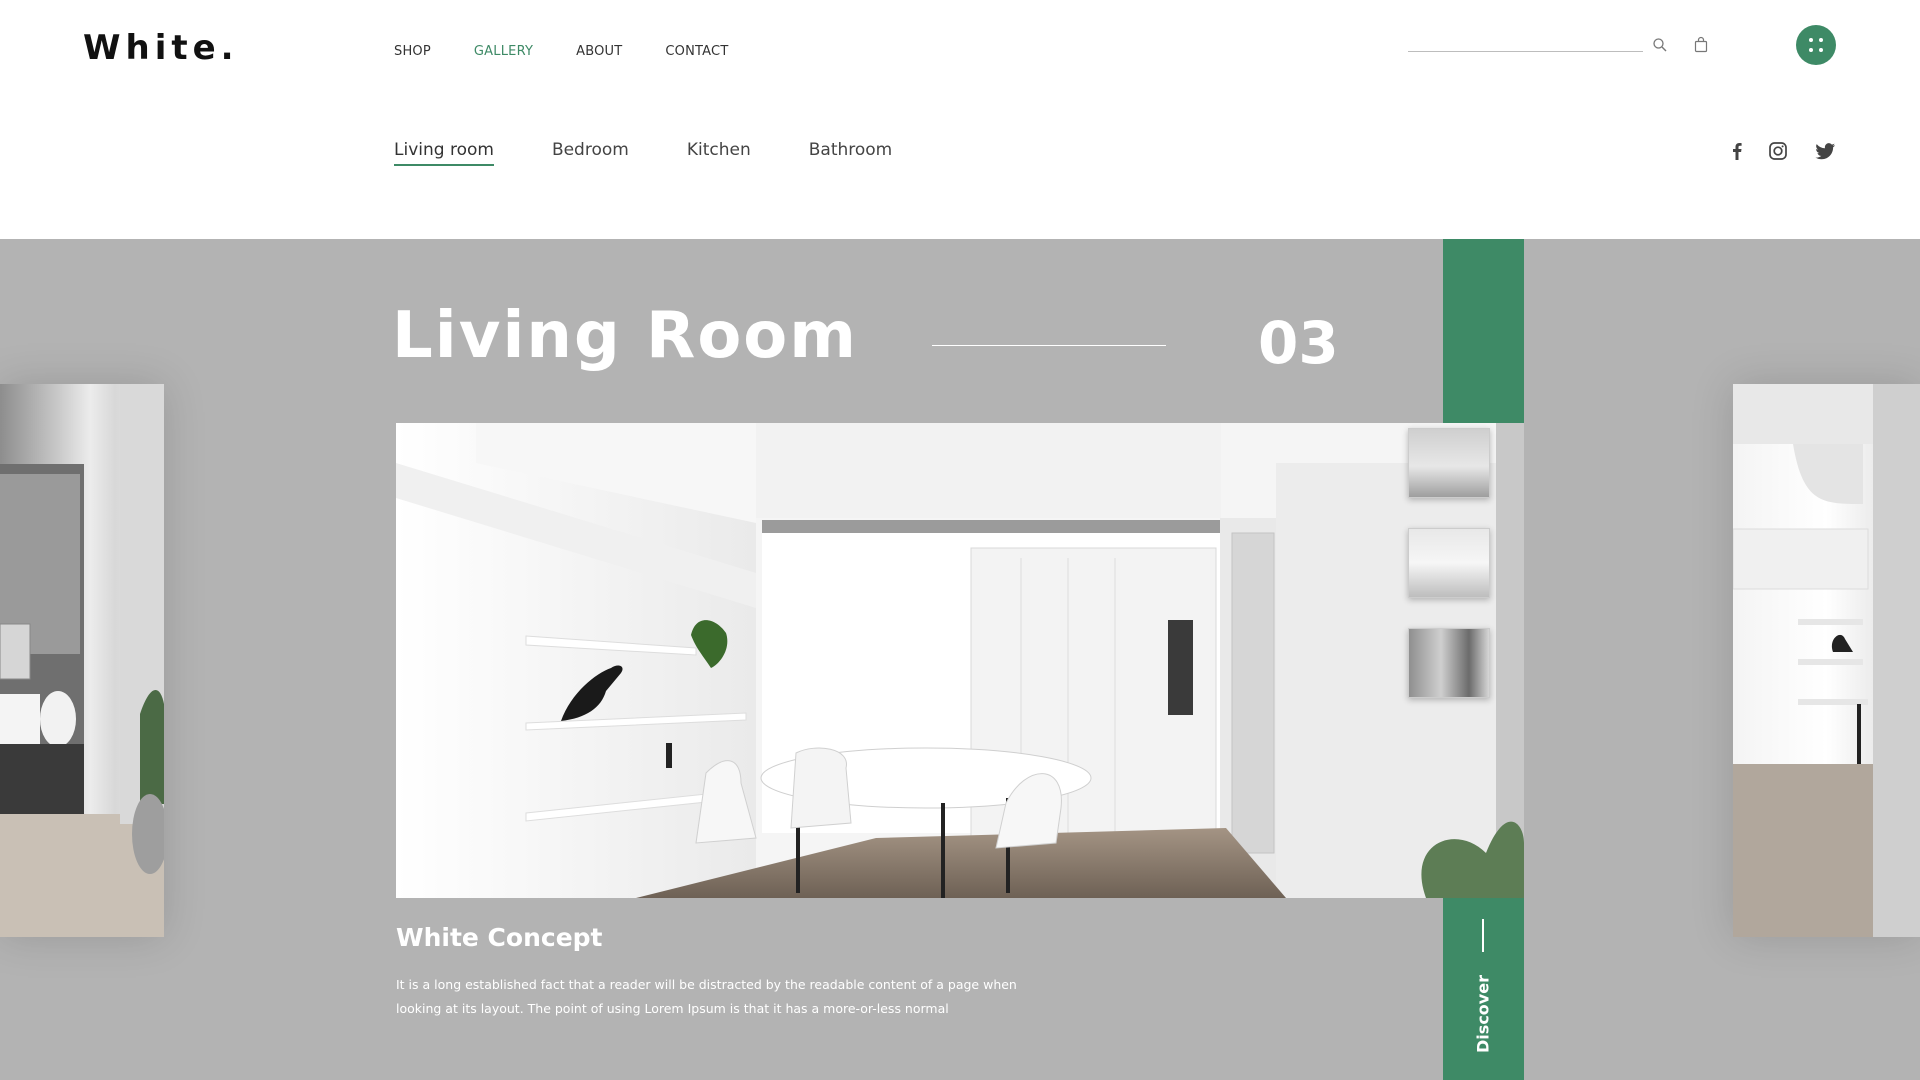  Describe the element at coordinates (1816, 45) in the screenshot. I see `menu-button` at that location.